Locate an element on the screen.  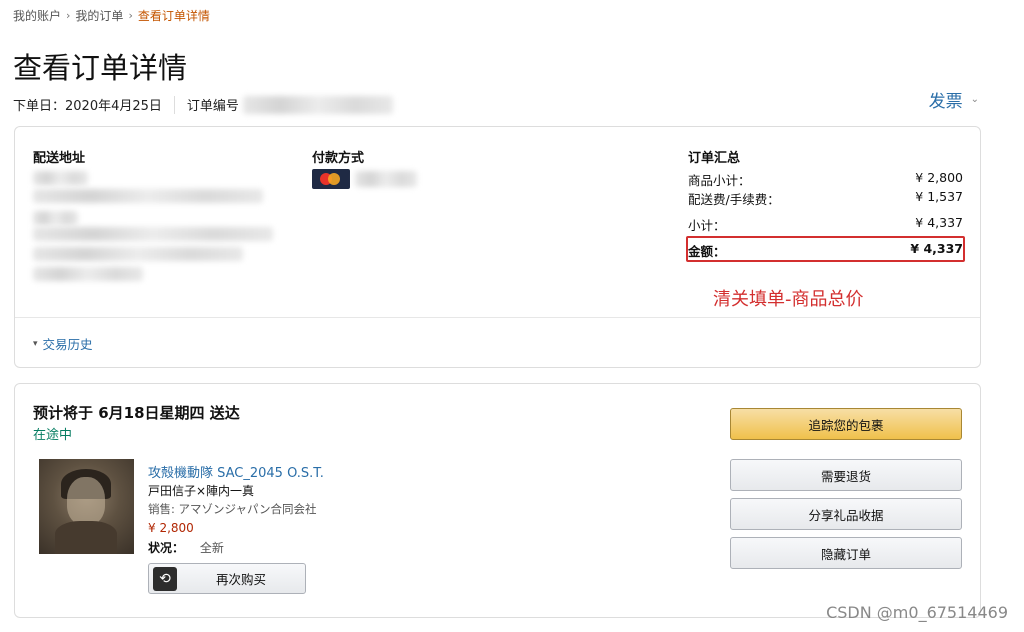
order-number-redacted is located at coordinates (317, 104).